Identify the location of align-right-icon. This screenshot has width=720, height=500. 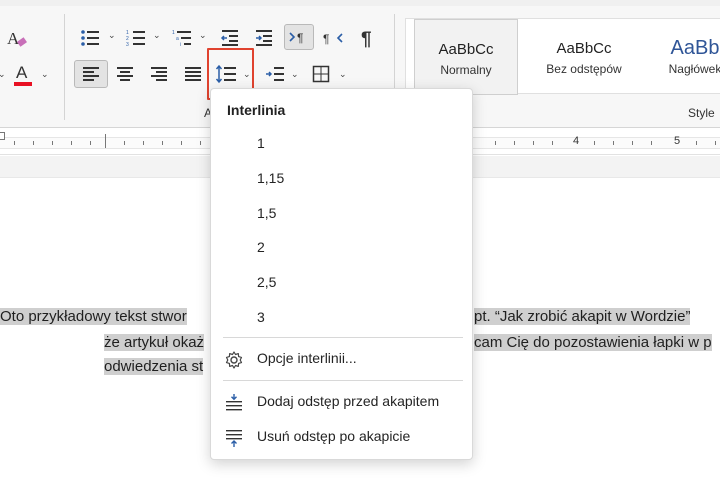
(159, 74).